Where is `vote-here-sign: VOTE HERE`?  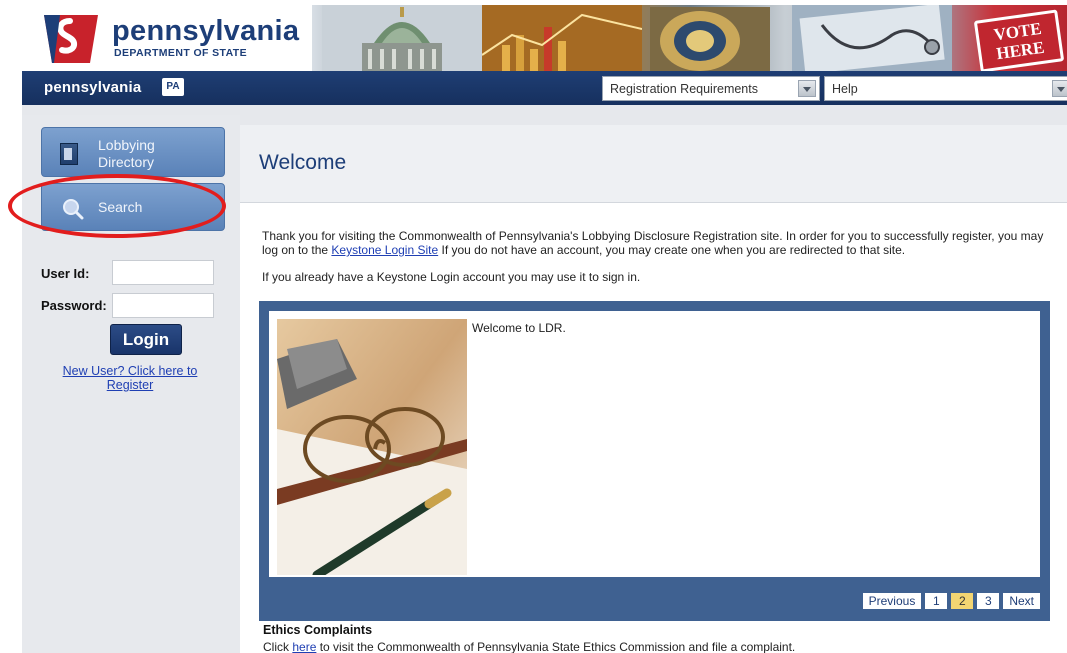 vote-here-sign: VOTE HERE is located at coordinates (1019, 40).